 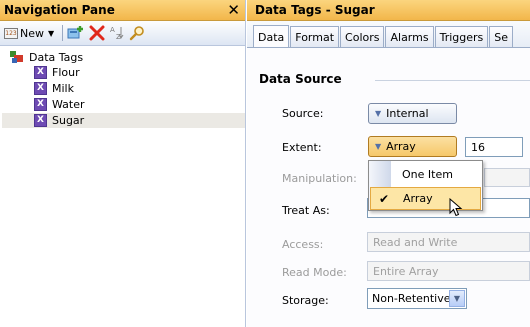 What do you see at coordinates (56, 57) in the screenshot?
I see `tree-root-label: Data Tags` at bounding box center [56, 57].